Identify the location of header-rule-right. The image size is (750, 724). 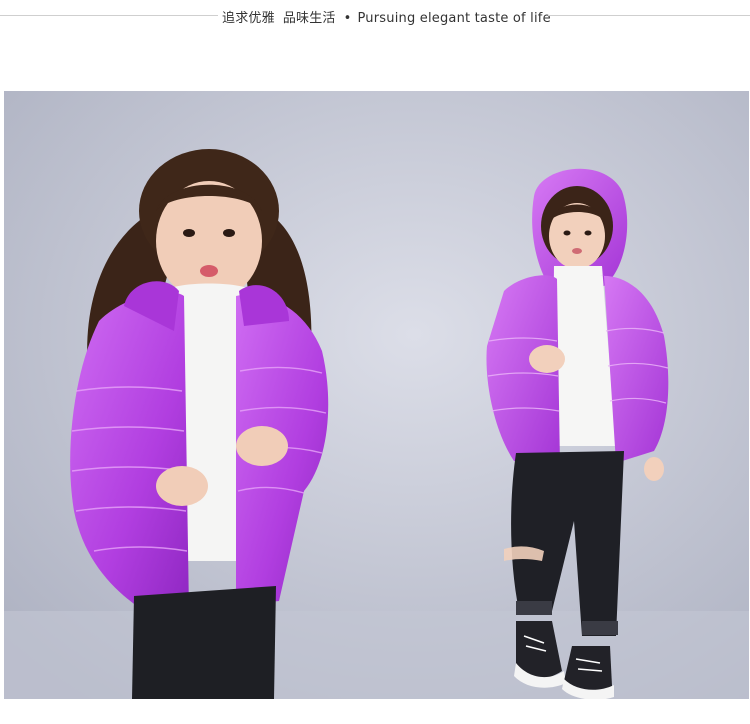
(649, 15).